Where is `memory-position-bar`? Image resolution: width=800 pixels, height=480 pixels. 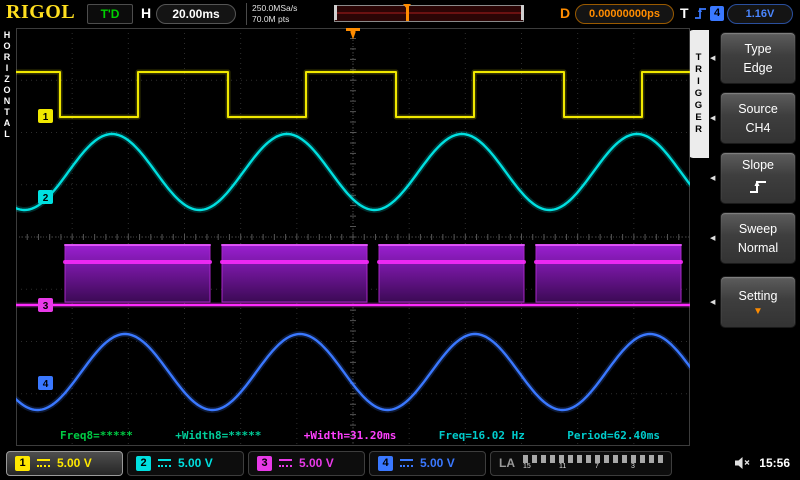 memory-position-bar is located at coordinates (429, 13).